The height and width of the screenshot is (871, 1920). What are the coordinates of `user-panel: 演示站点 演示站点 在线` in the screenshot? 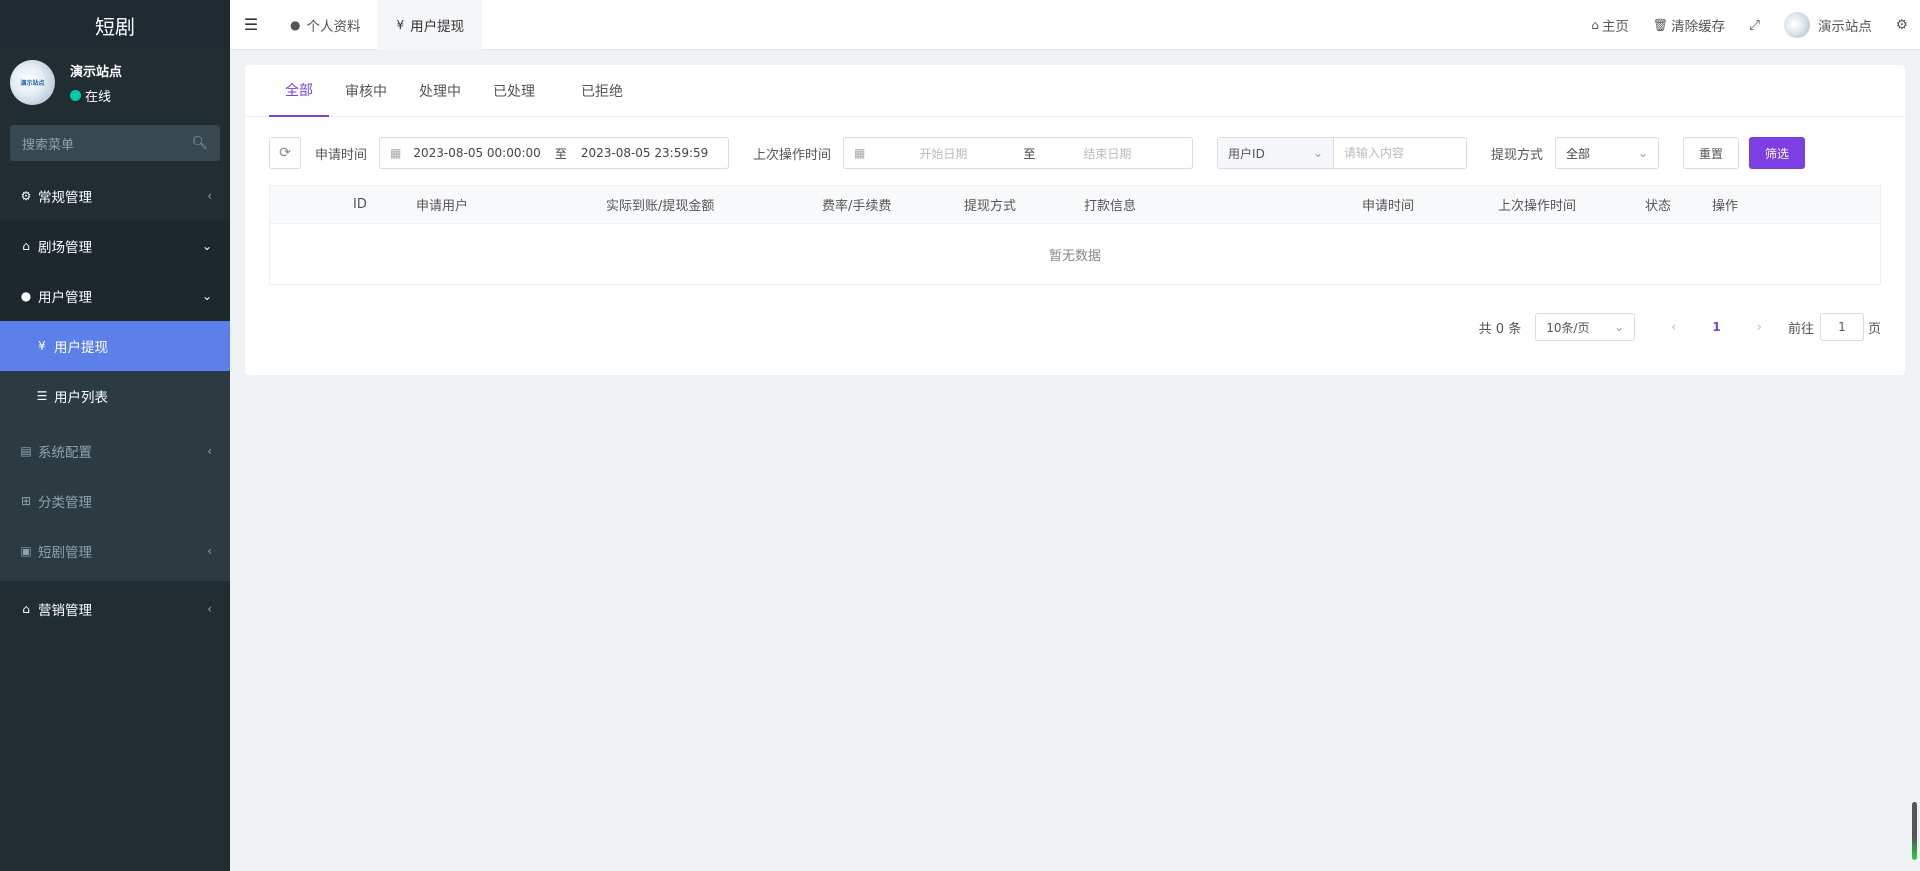 It's located at (115, 82).